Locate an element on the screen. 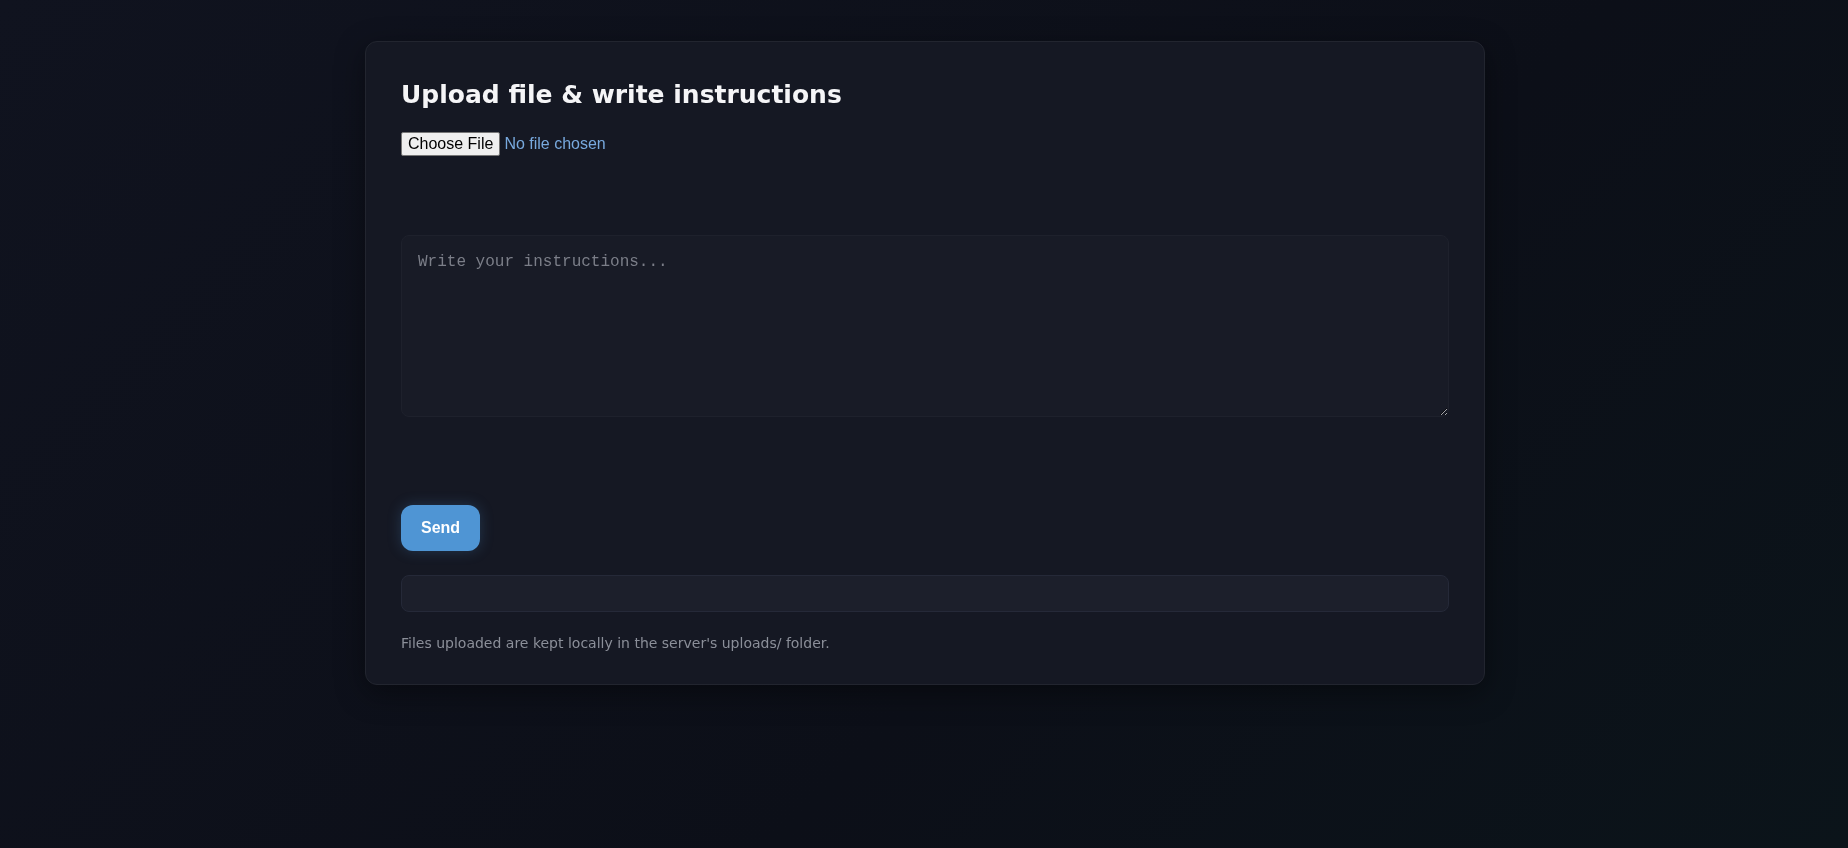  footer-note: Files uploaded are kept locally in the server's uploads/ folder. is located at coordinates (616, 643).